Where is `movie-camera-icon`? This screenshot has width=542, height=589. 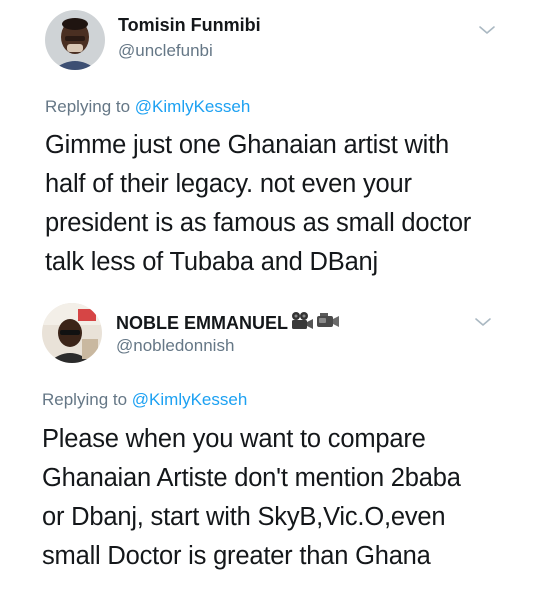 movie-camera-icon is located at coordinates (302, 323).